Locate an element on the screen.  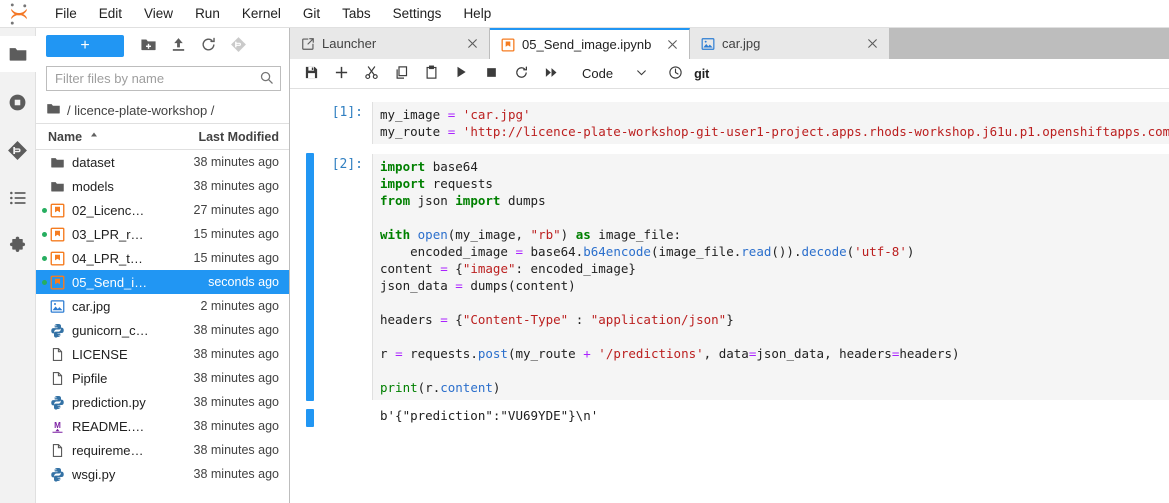
code-token: = is located at coordinates (455, 131).